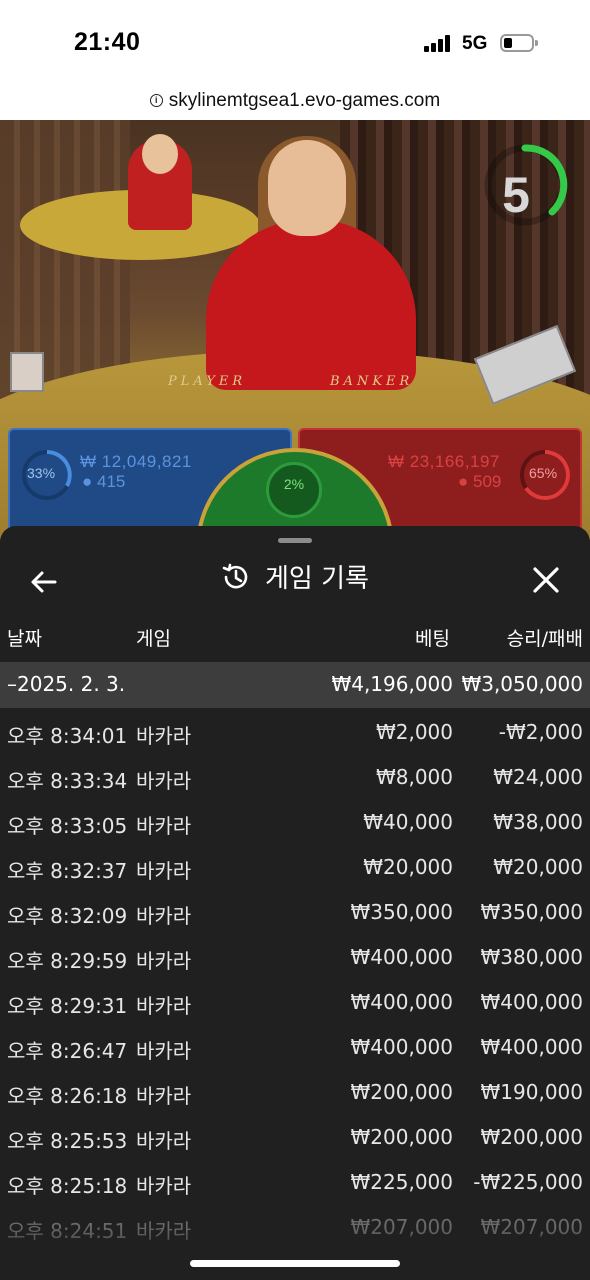  Describe the element at coordinates (67, 1096) in the screenshot. I see `row-time: 오후 8:26:18` at that location.